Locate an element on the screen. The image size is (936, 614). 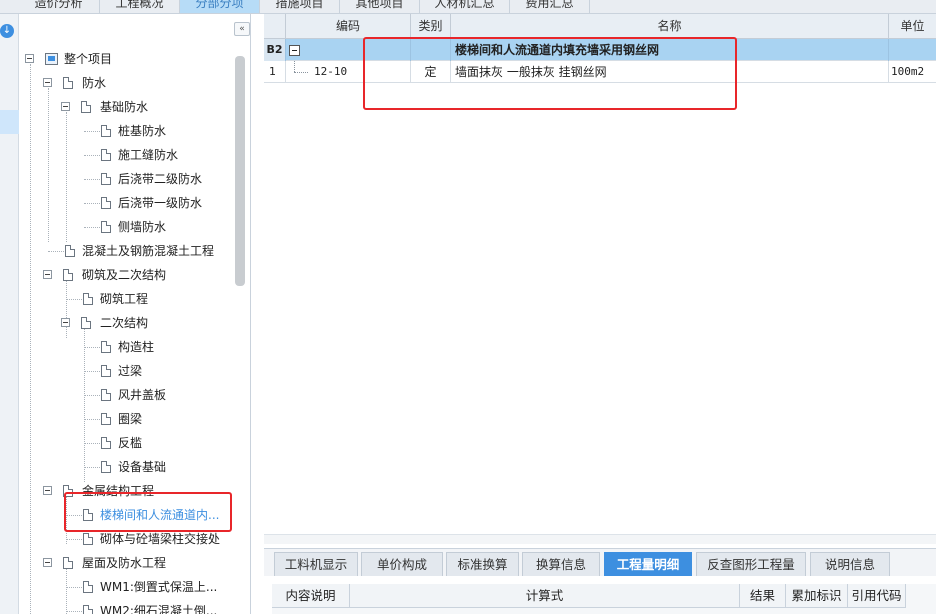
tree-scrollbar is located at coordinates (240, 171).